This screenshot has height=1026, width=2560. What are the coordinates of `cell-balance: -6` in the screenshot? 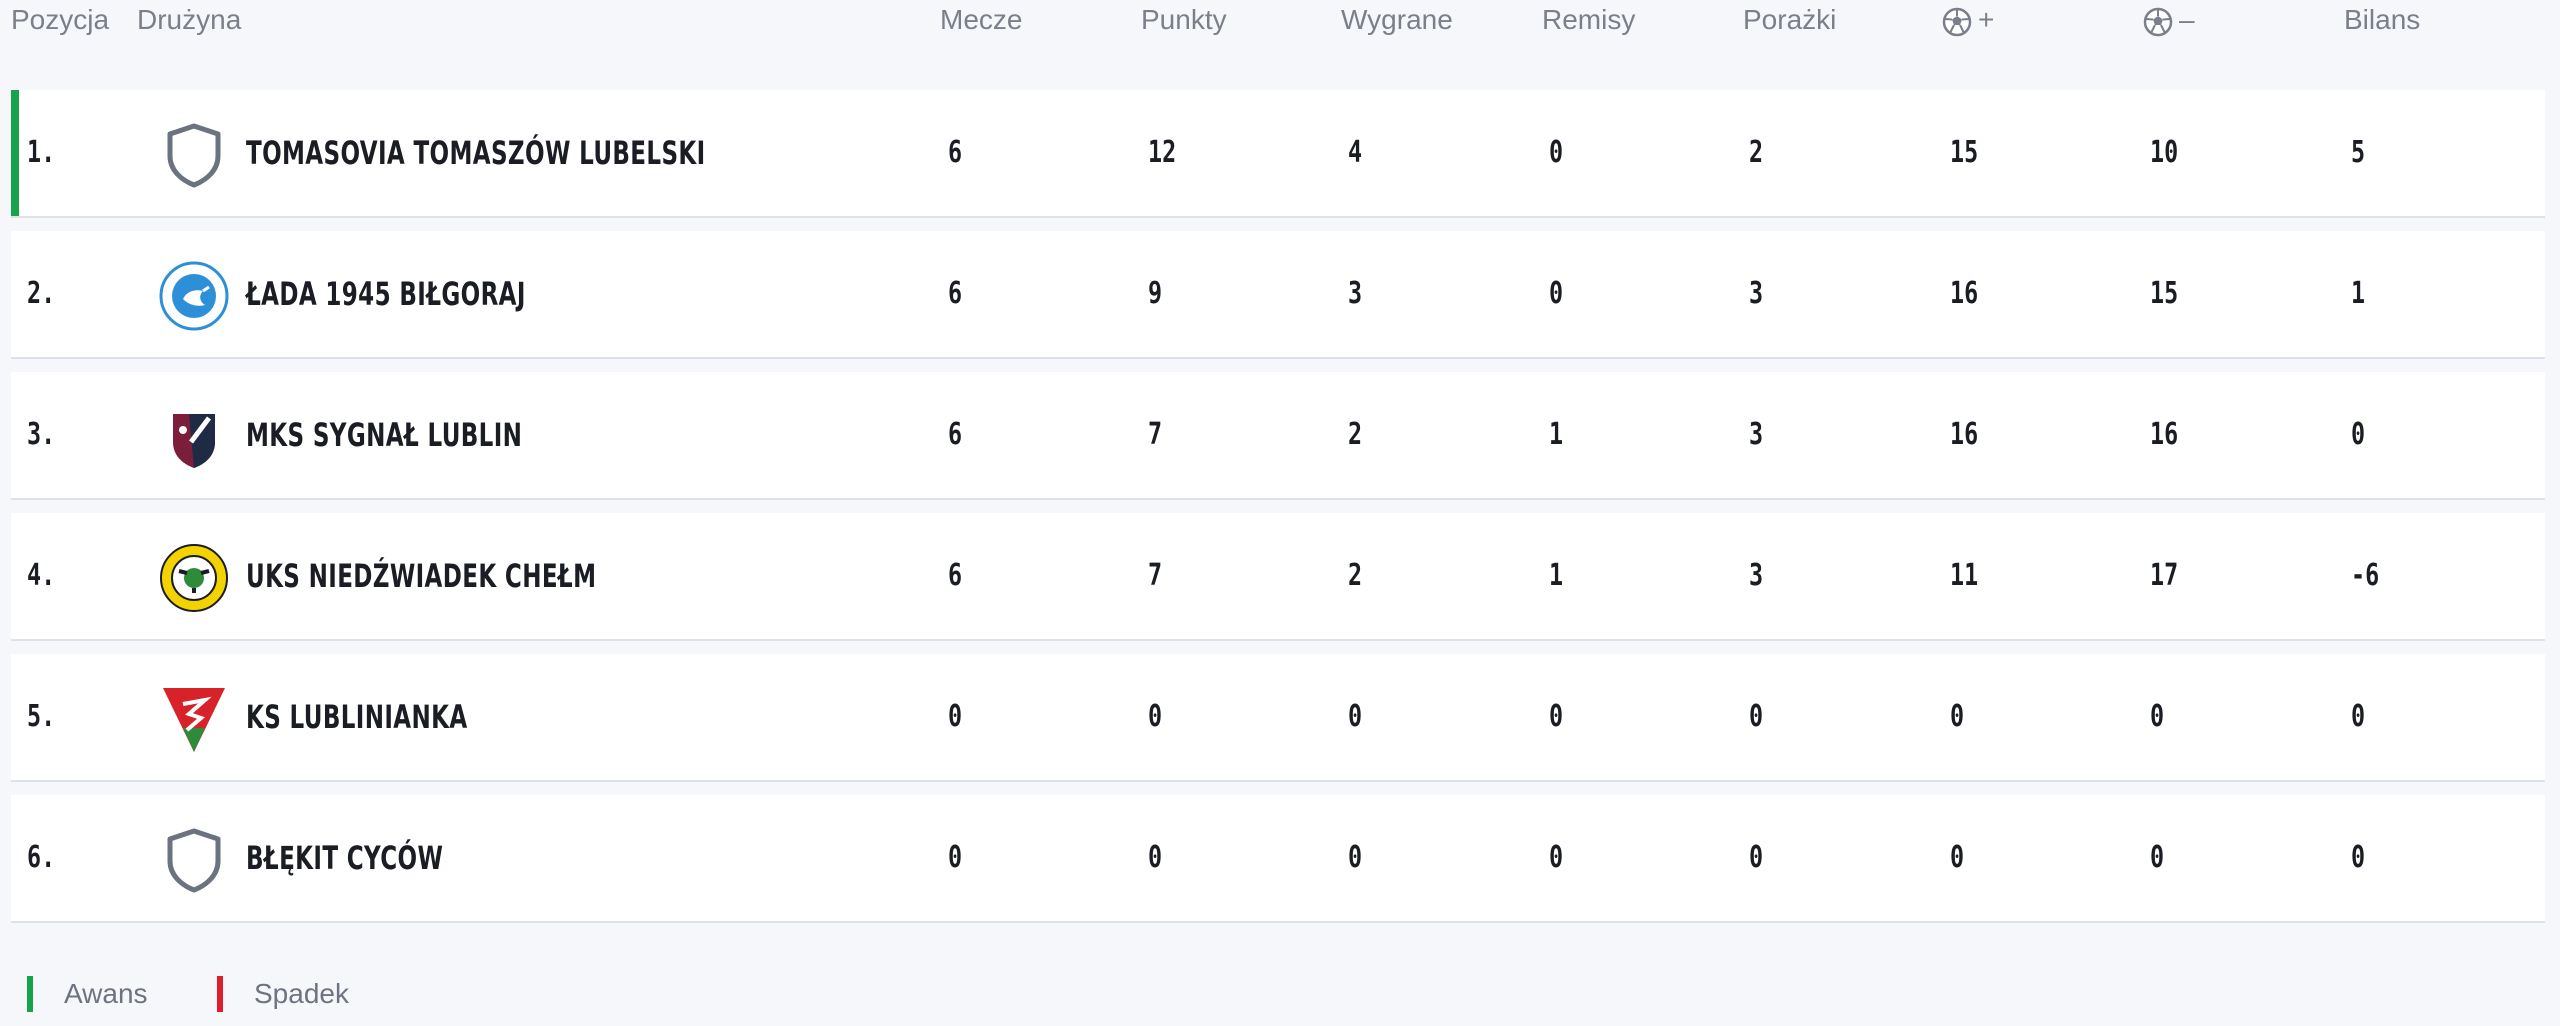 It's located at (2365, 575).